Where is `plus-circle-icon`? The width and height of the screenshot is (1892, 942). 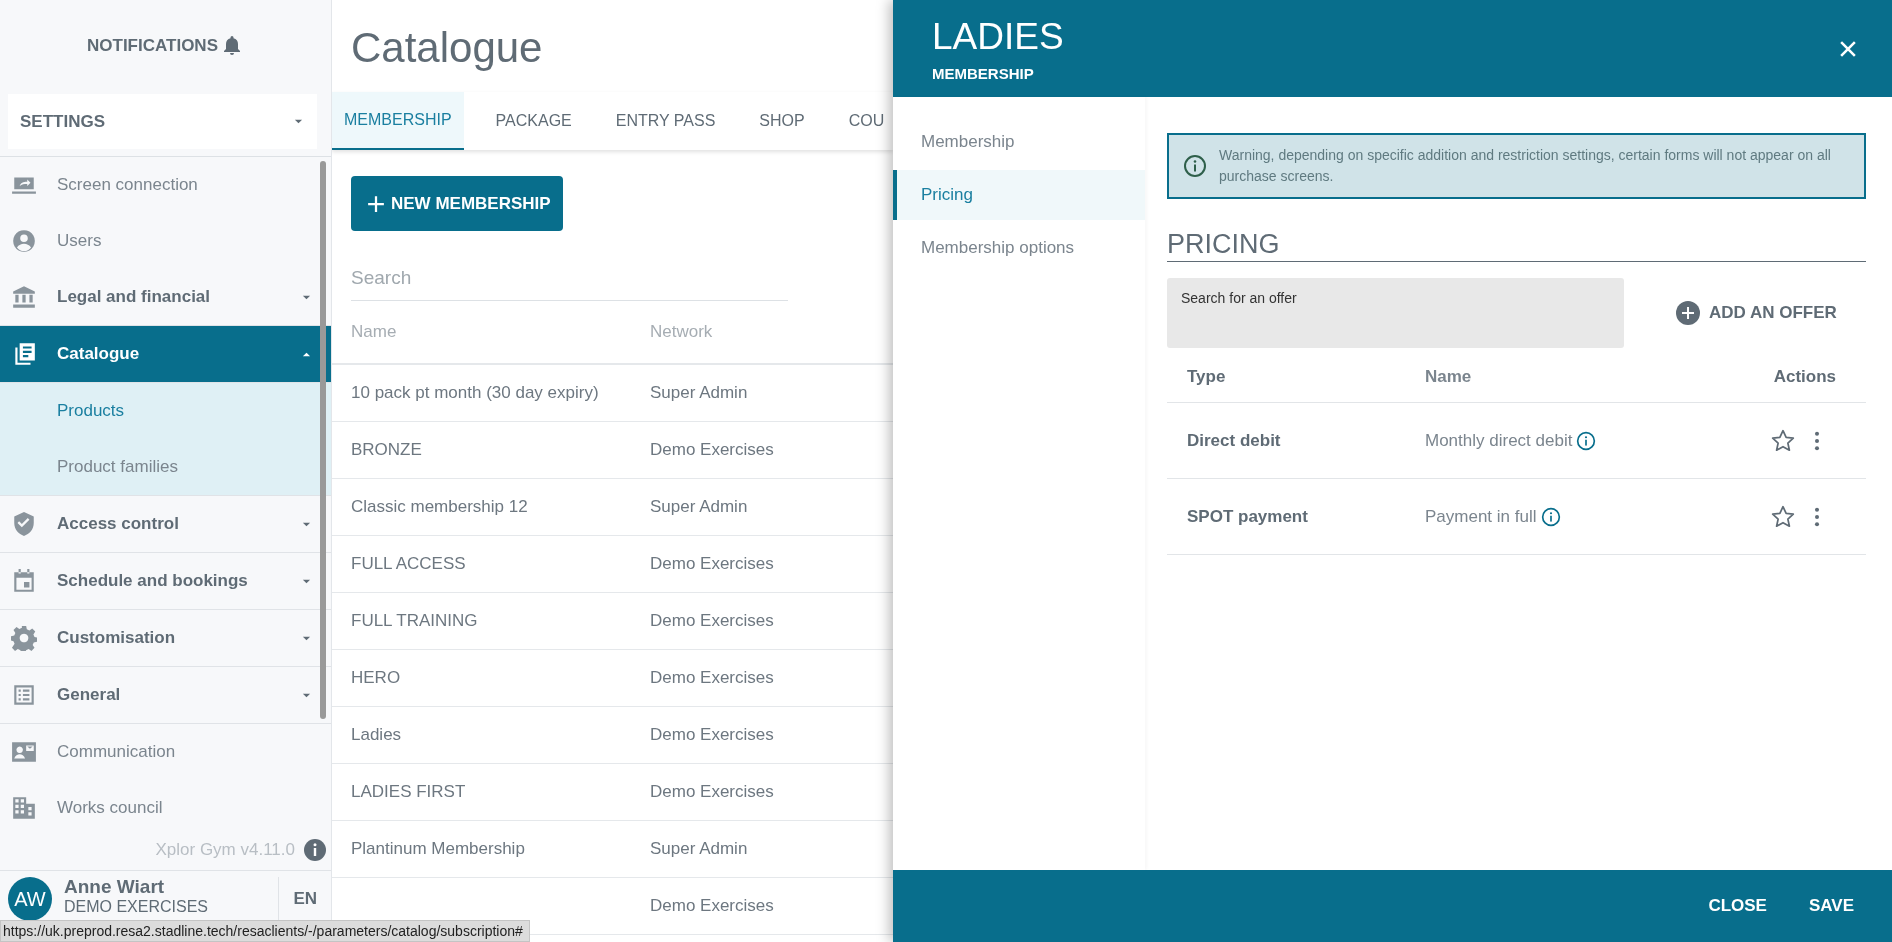 plus-circle-icon is located at coordinates (1688, 313).